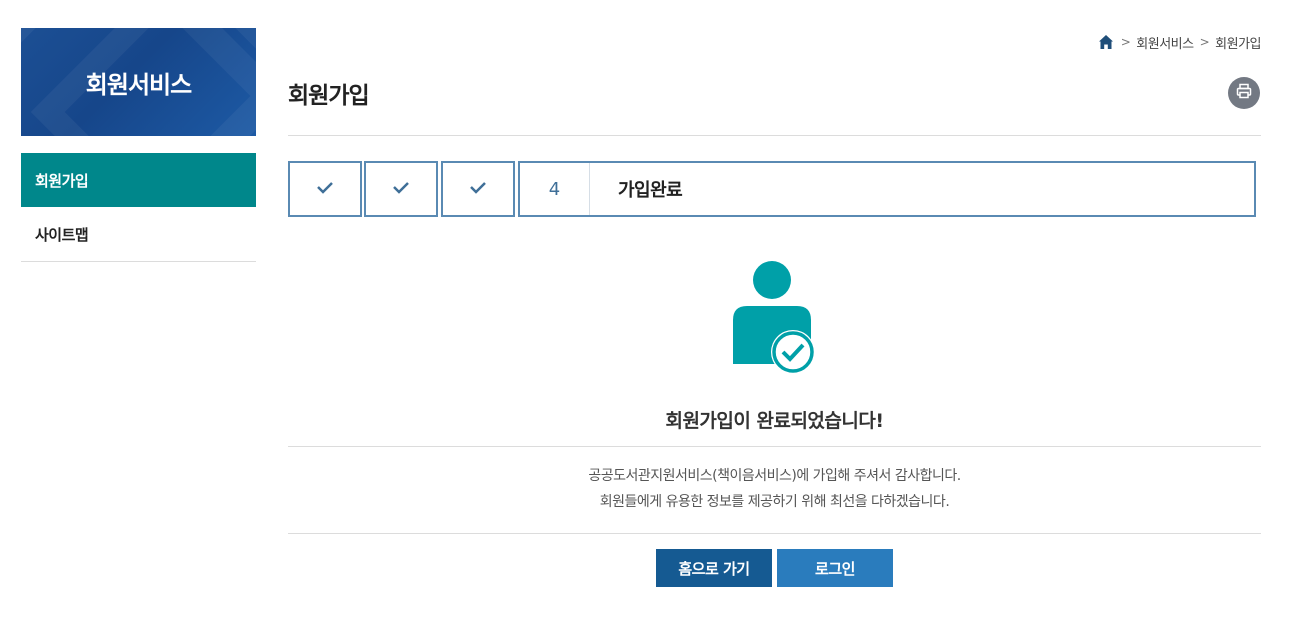 The width and height of the screenshot is (1305, 627). Describe the element at coordinates (774, 533) in the screenshot. I see `description-divider` at that location.